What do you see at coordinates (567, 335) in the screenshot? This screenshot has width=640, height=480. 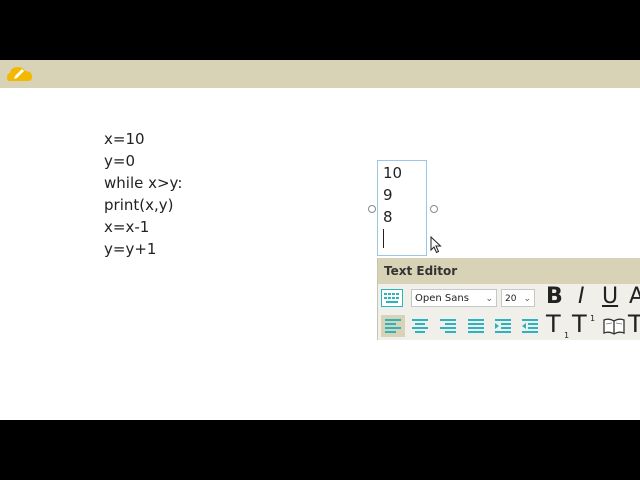 I see `subscript-mark: 1` at bounding box center [567, 335].